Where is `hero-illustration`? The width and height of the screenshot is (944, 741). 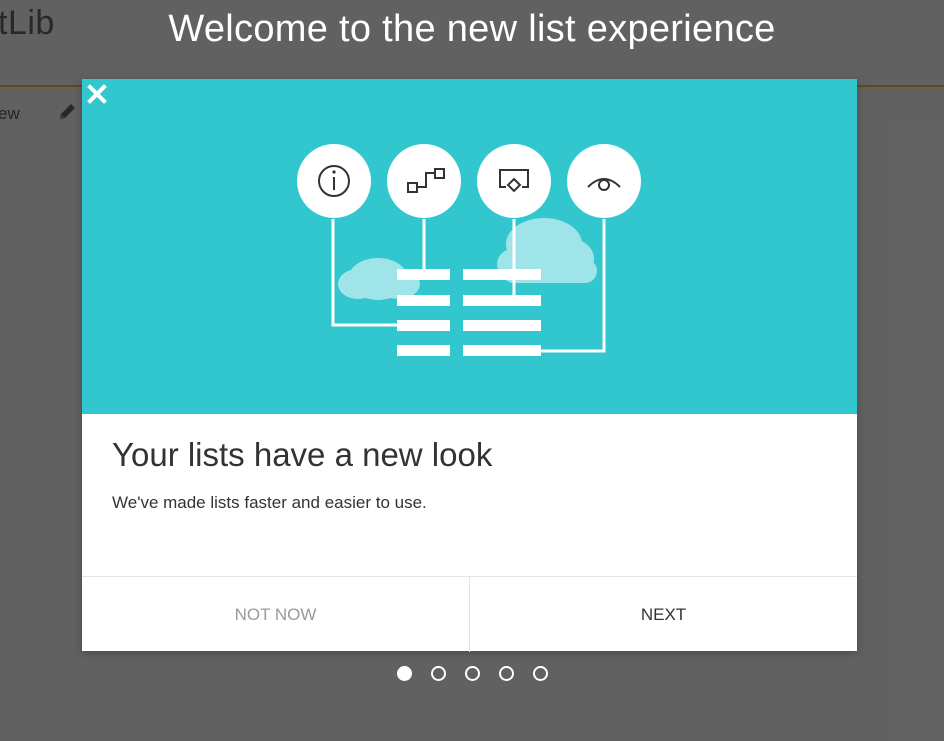
hero-illustration is located at coordinates (469, 250).